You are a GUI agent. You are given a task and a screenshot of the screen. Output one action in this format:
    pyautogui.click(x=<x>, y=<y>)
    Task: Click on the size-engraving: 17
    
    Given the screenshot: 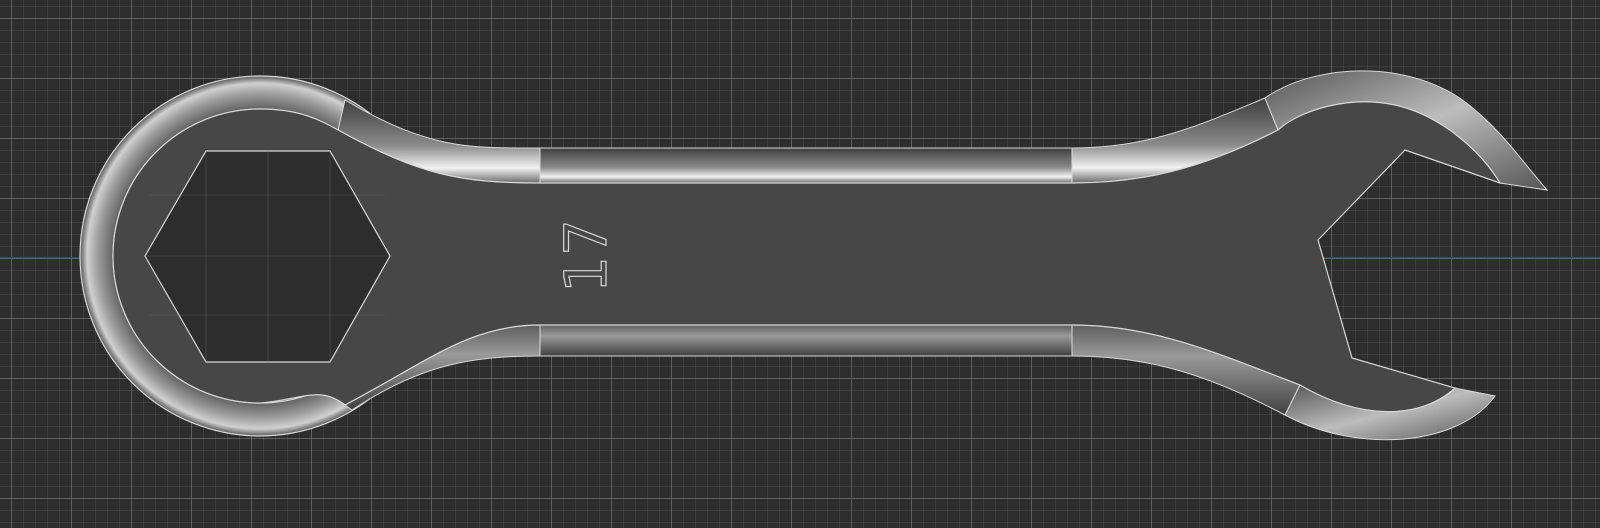 What is the action you would take?
    pyautogui.click(x=586, y=256)
    